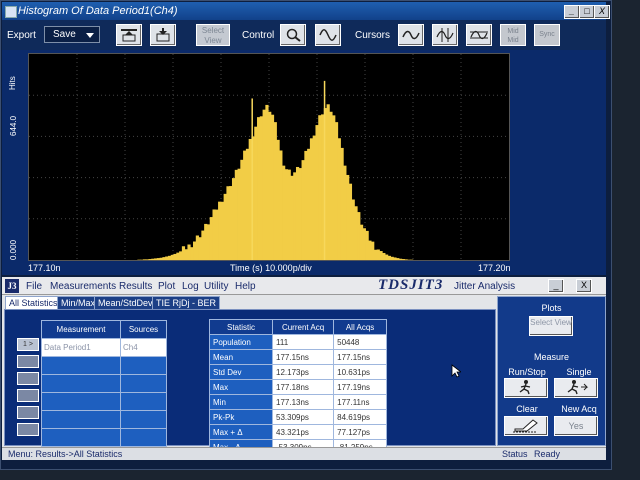 This screenshot has width=640, height=480. Describe the element at coordinates (245, 286) in the screenshot. I see `menu-help: Help` at that location.